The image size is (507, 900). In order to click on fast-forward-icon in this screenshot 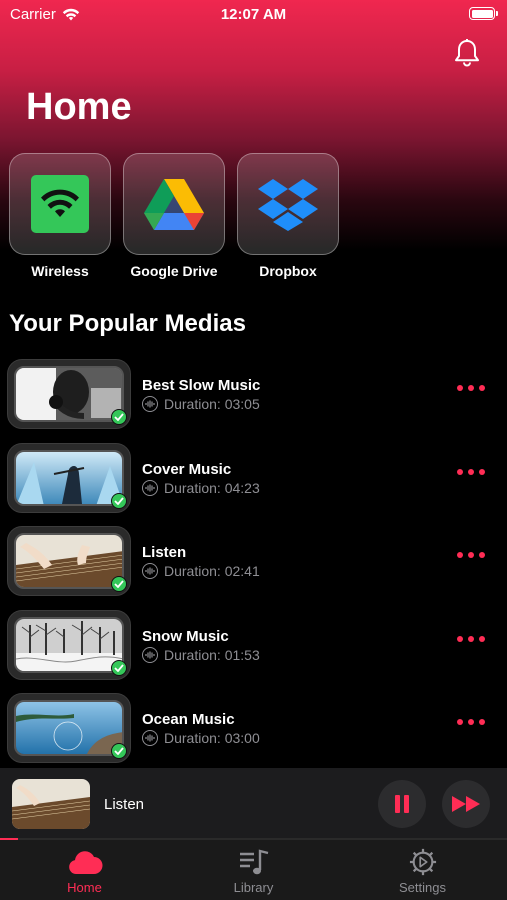, I will do `click(466, 804)`.